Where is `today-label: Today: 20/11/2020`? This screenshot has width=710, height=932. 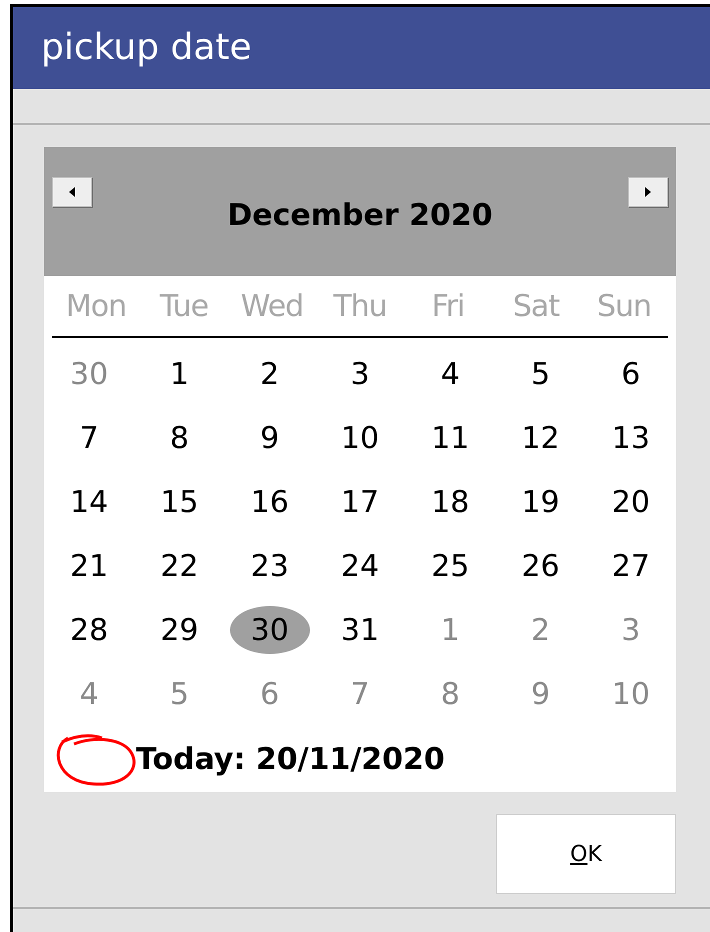
today-label: Today: 20/11/2020 is located at coordinates (290, 759).